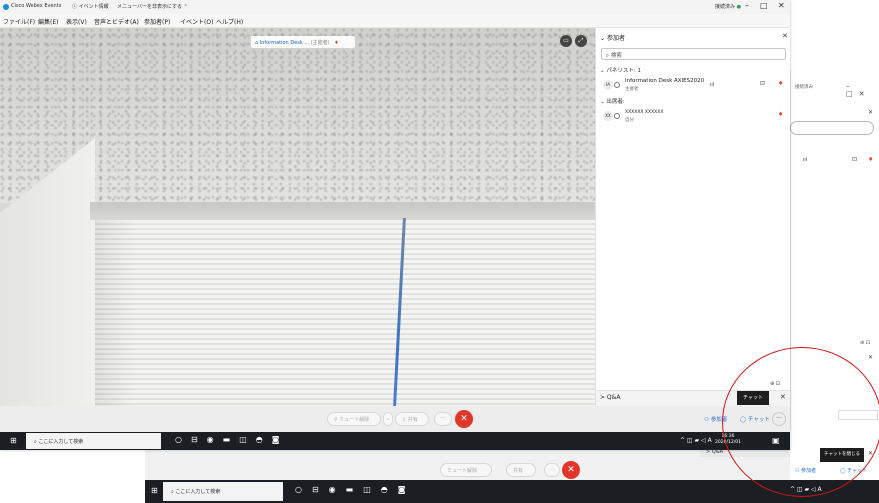 The width and height of the screenshot is (879, 503). I want to click on taskbar-search-input: ⌕ ここに入力して検索, so click(93, 441).